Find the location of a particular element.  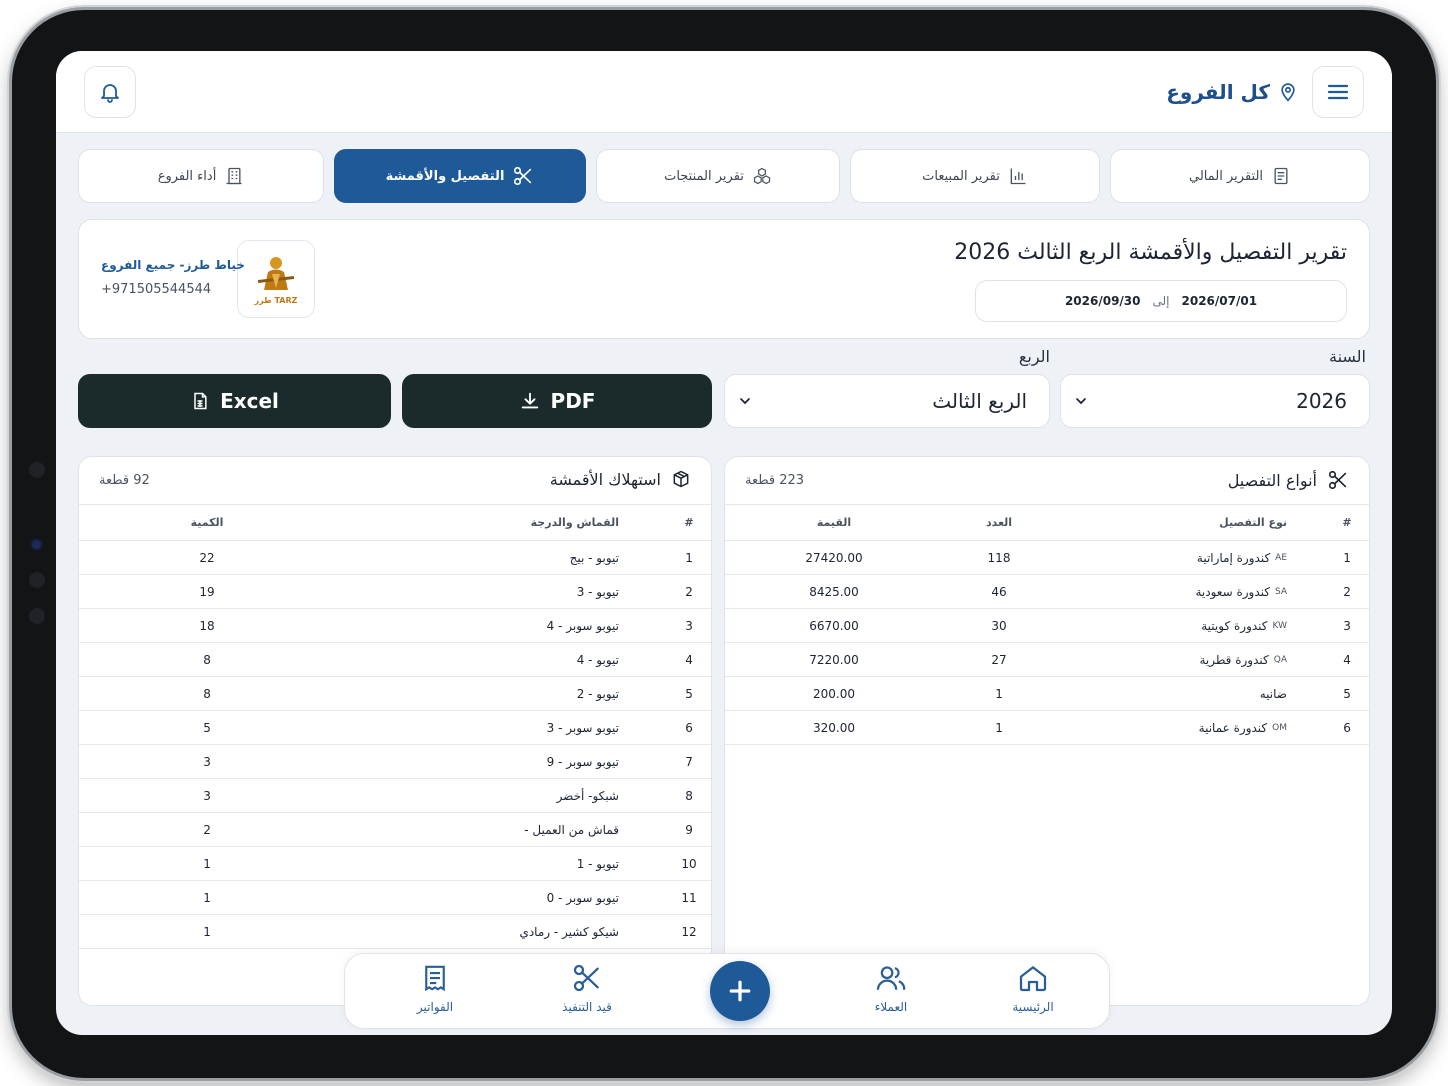

pdf-label: PDF is located at coordinates (573, 401).